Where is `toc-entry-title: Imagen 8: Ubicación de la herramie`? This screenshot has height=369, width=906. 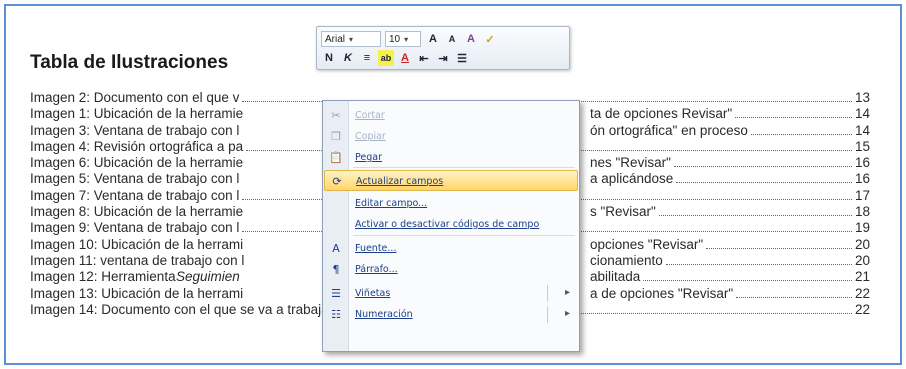 toc-entry-title: Imagen 8: Ubicación de la herramie is located at coordinates (137, 212).